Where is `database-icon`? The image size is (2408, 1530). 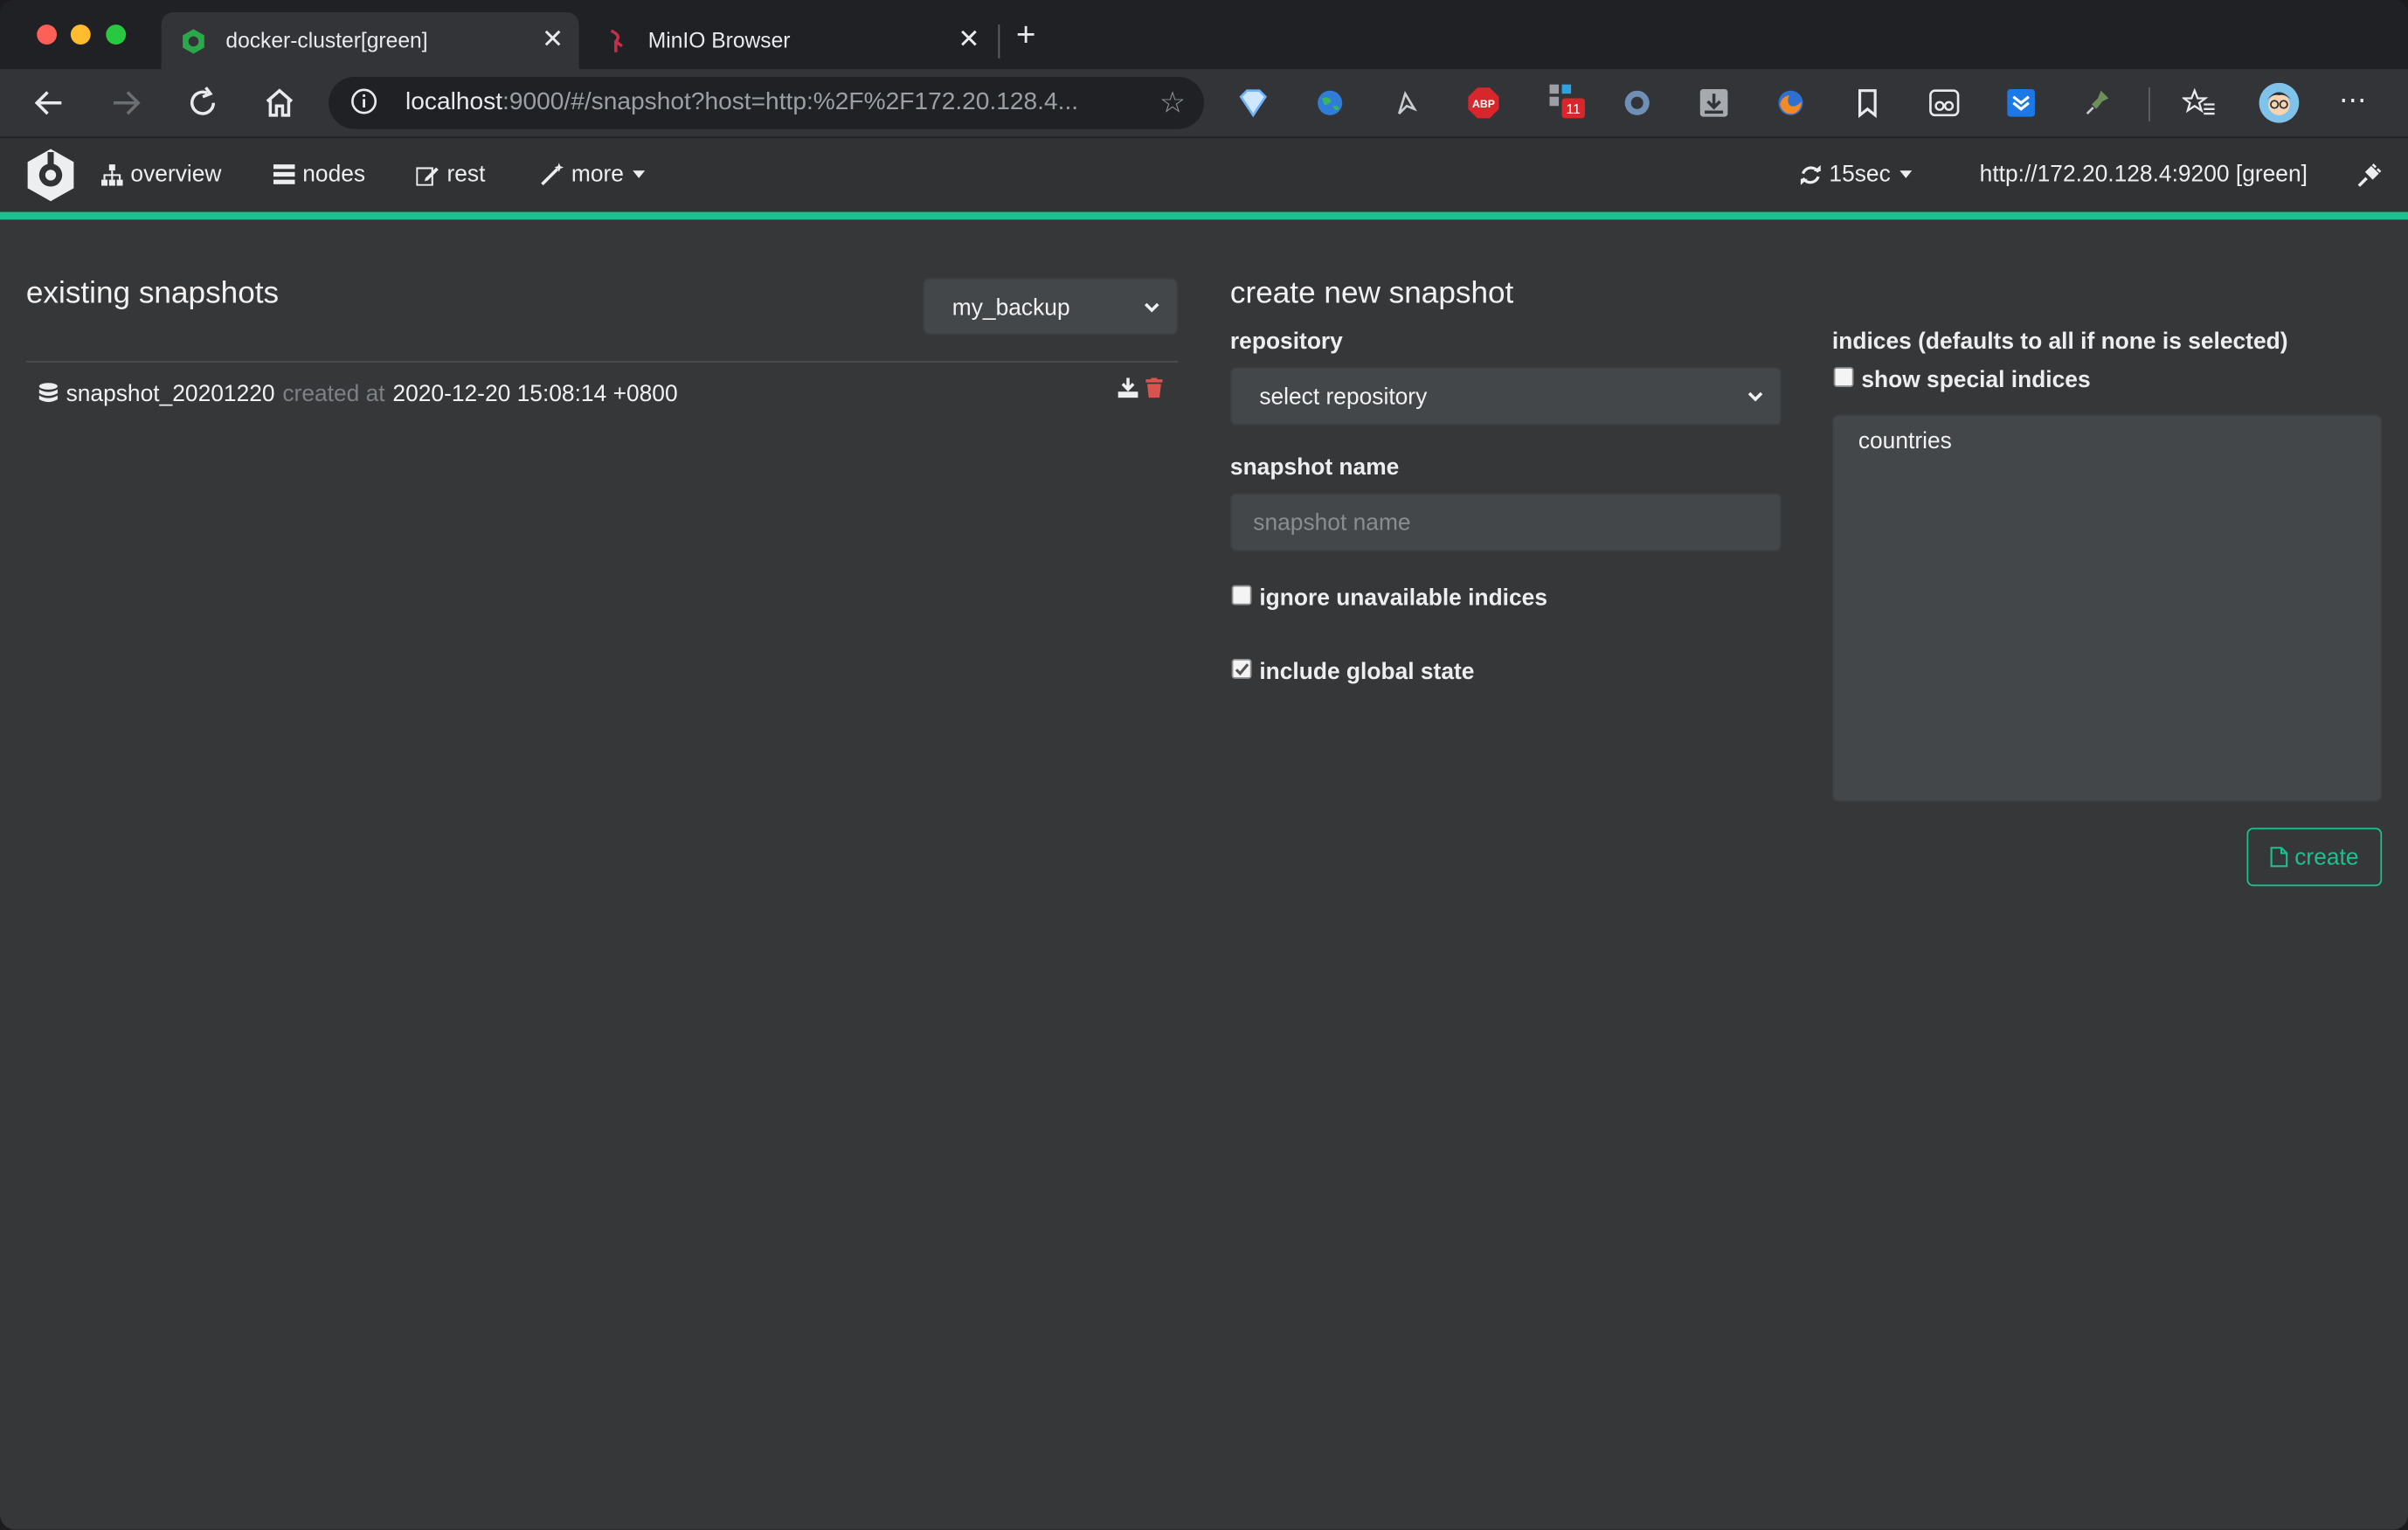 database-icon is located at coordinates (48, 393).